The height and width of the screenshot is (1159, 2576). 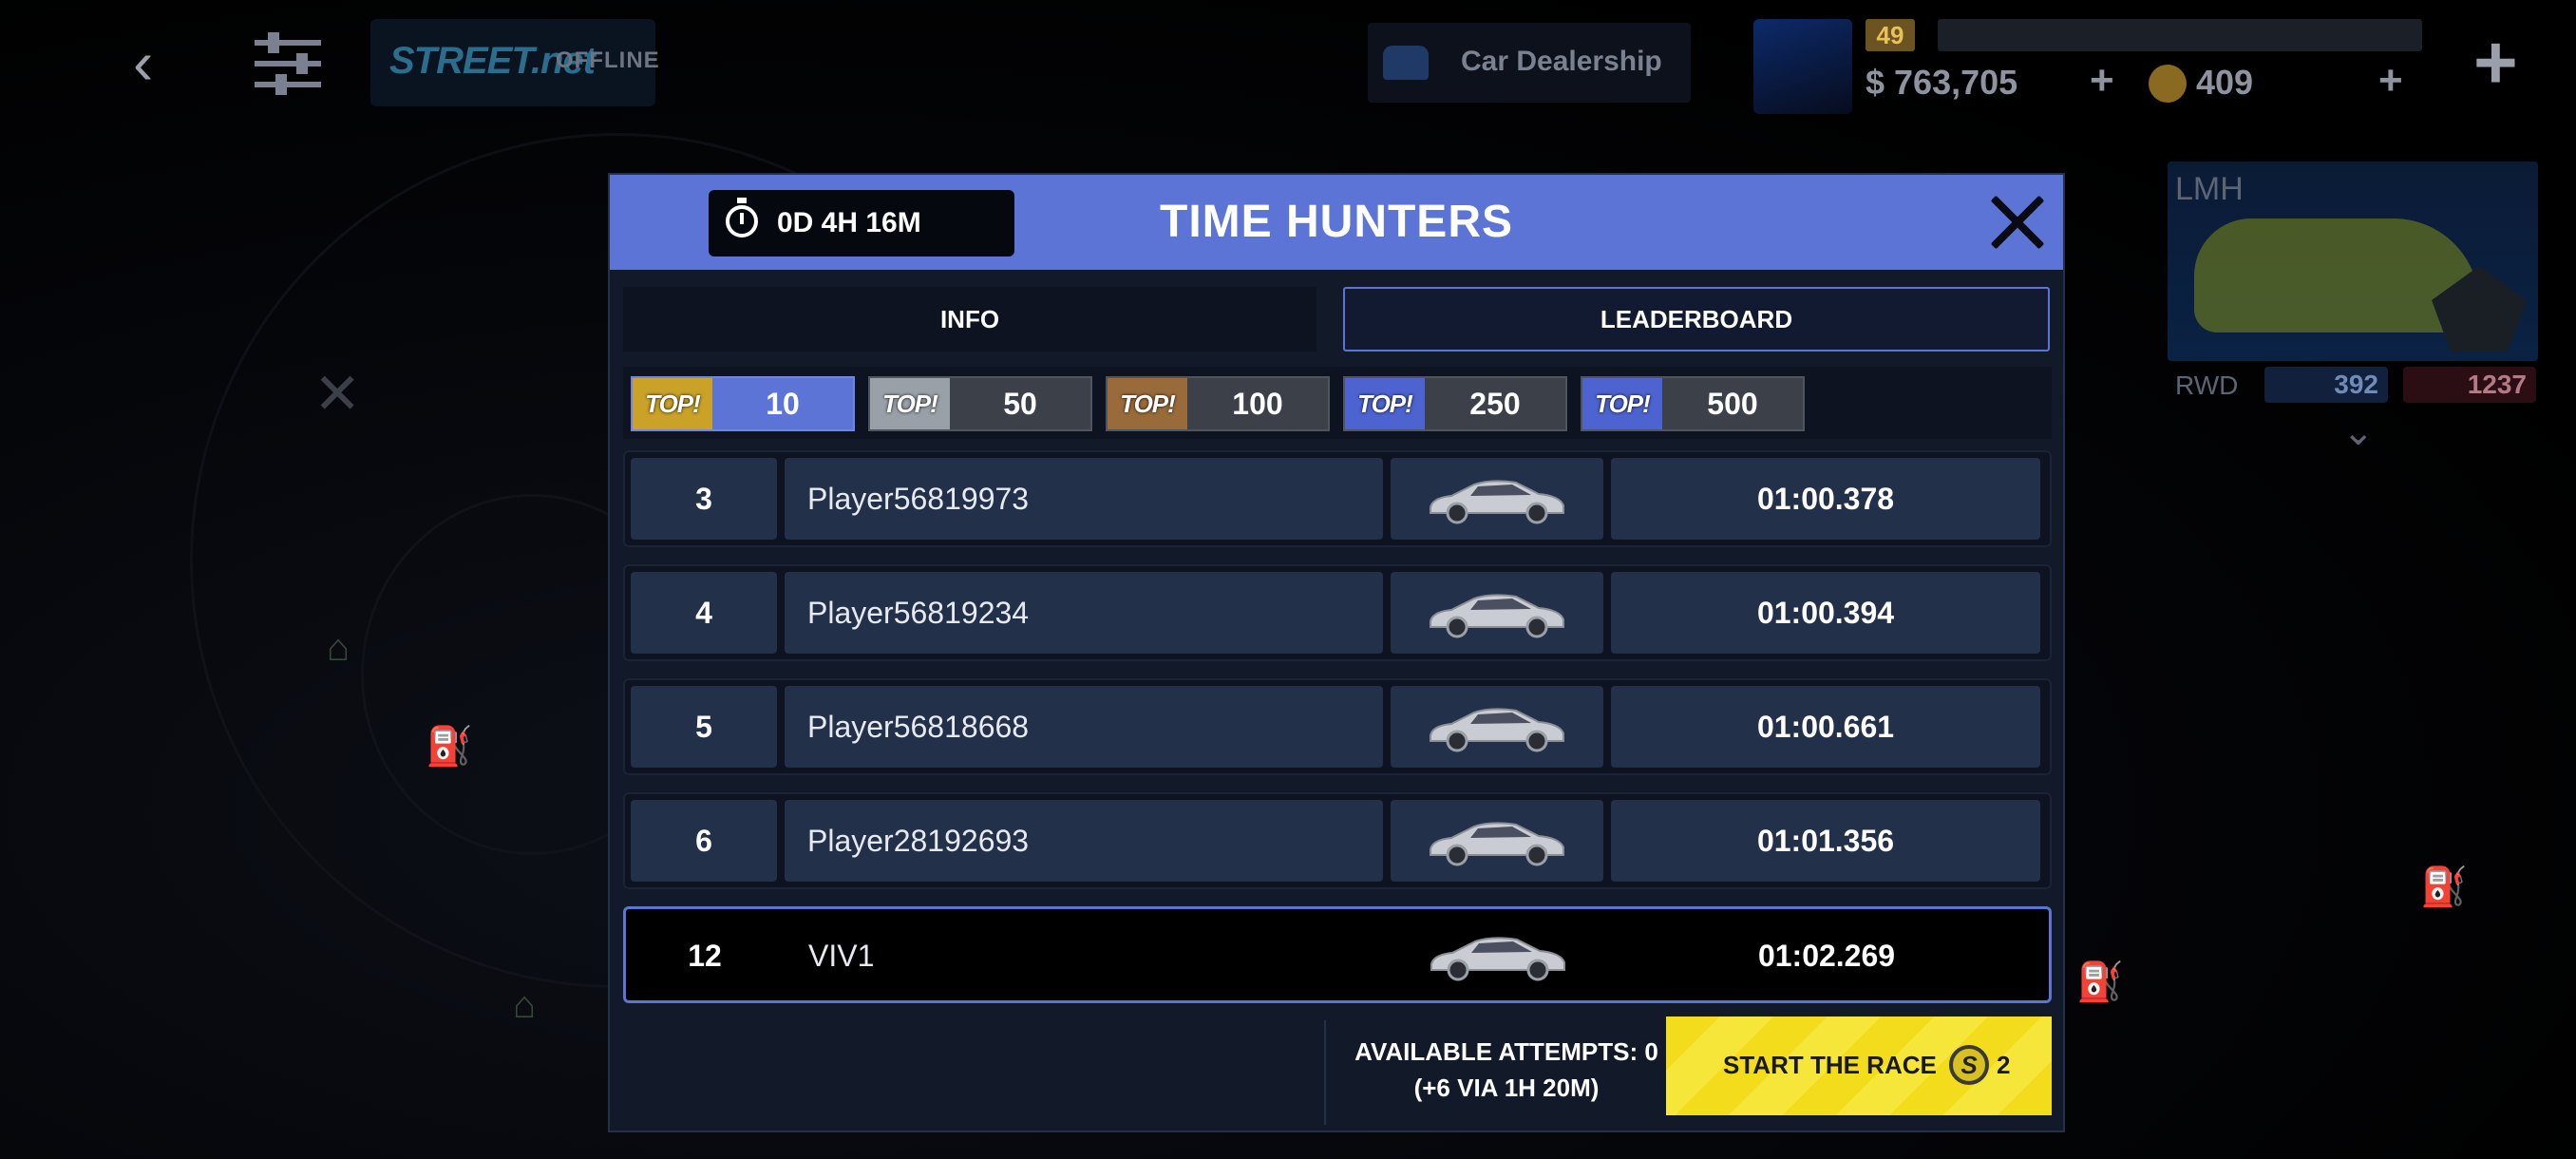 I want to click on connection-status: OFFLINE, so click(x=608, y=60).